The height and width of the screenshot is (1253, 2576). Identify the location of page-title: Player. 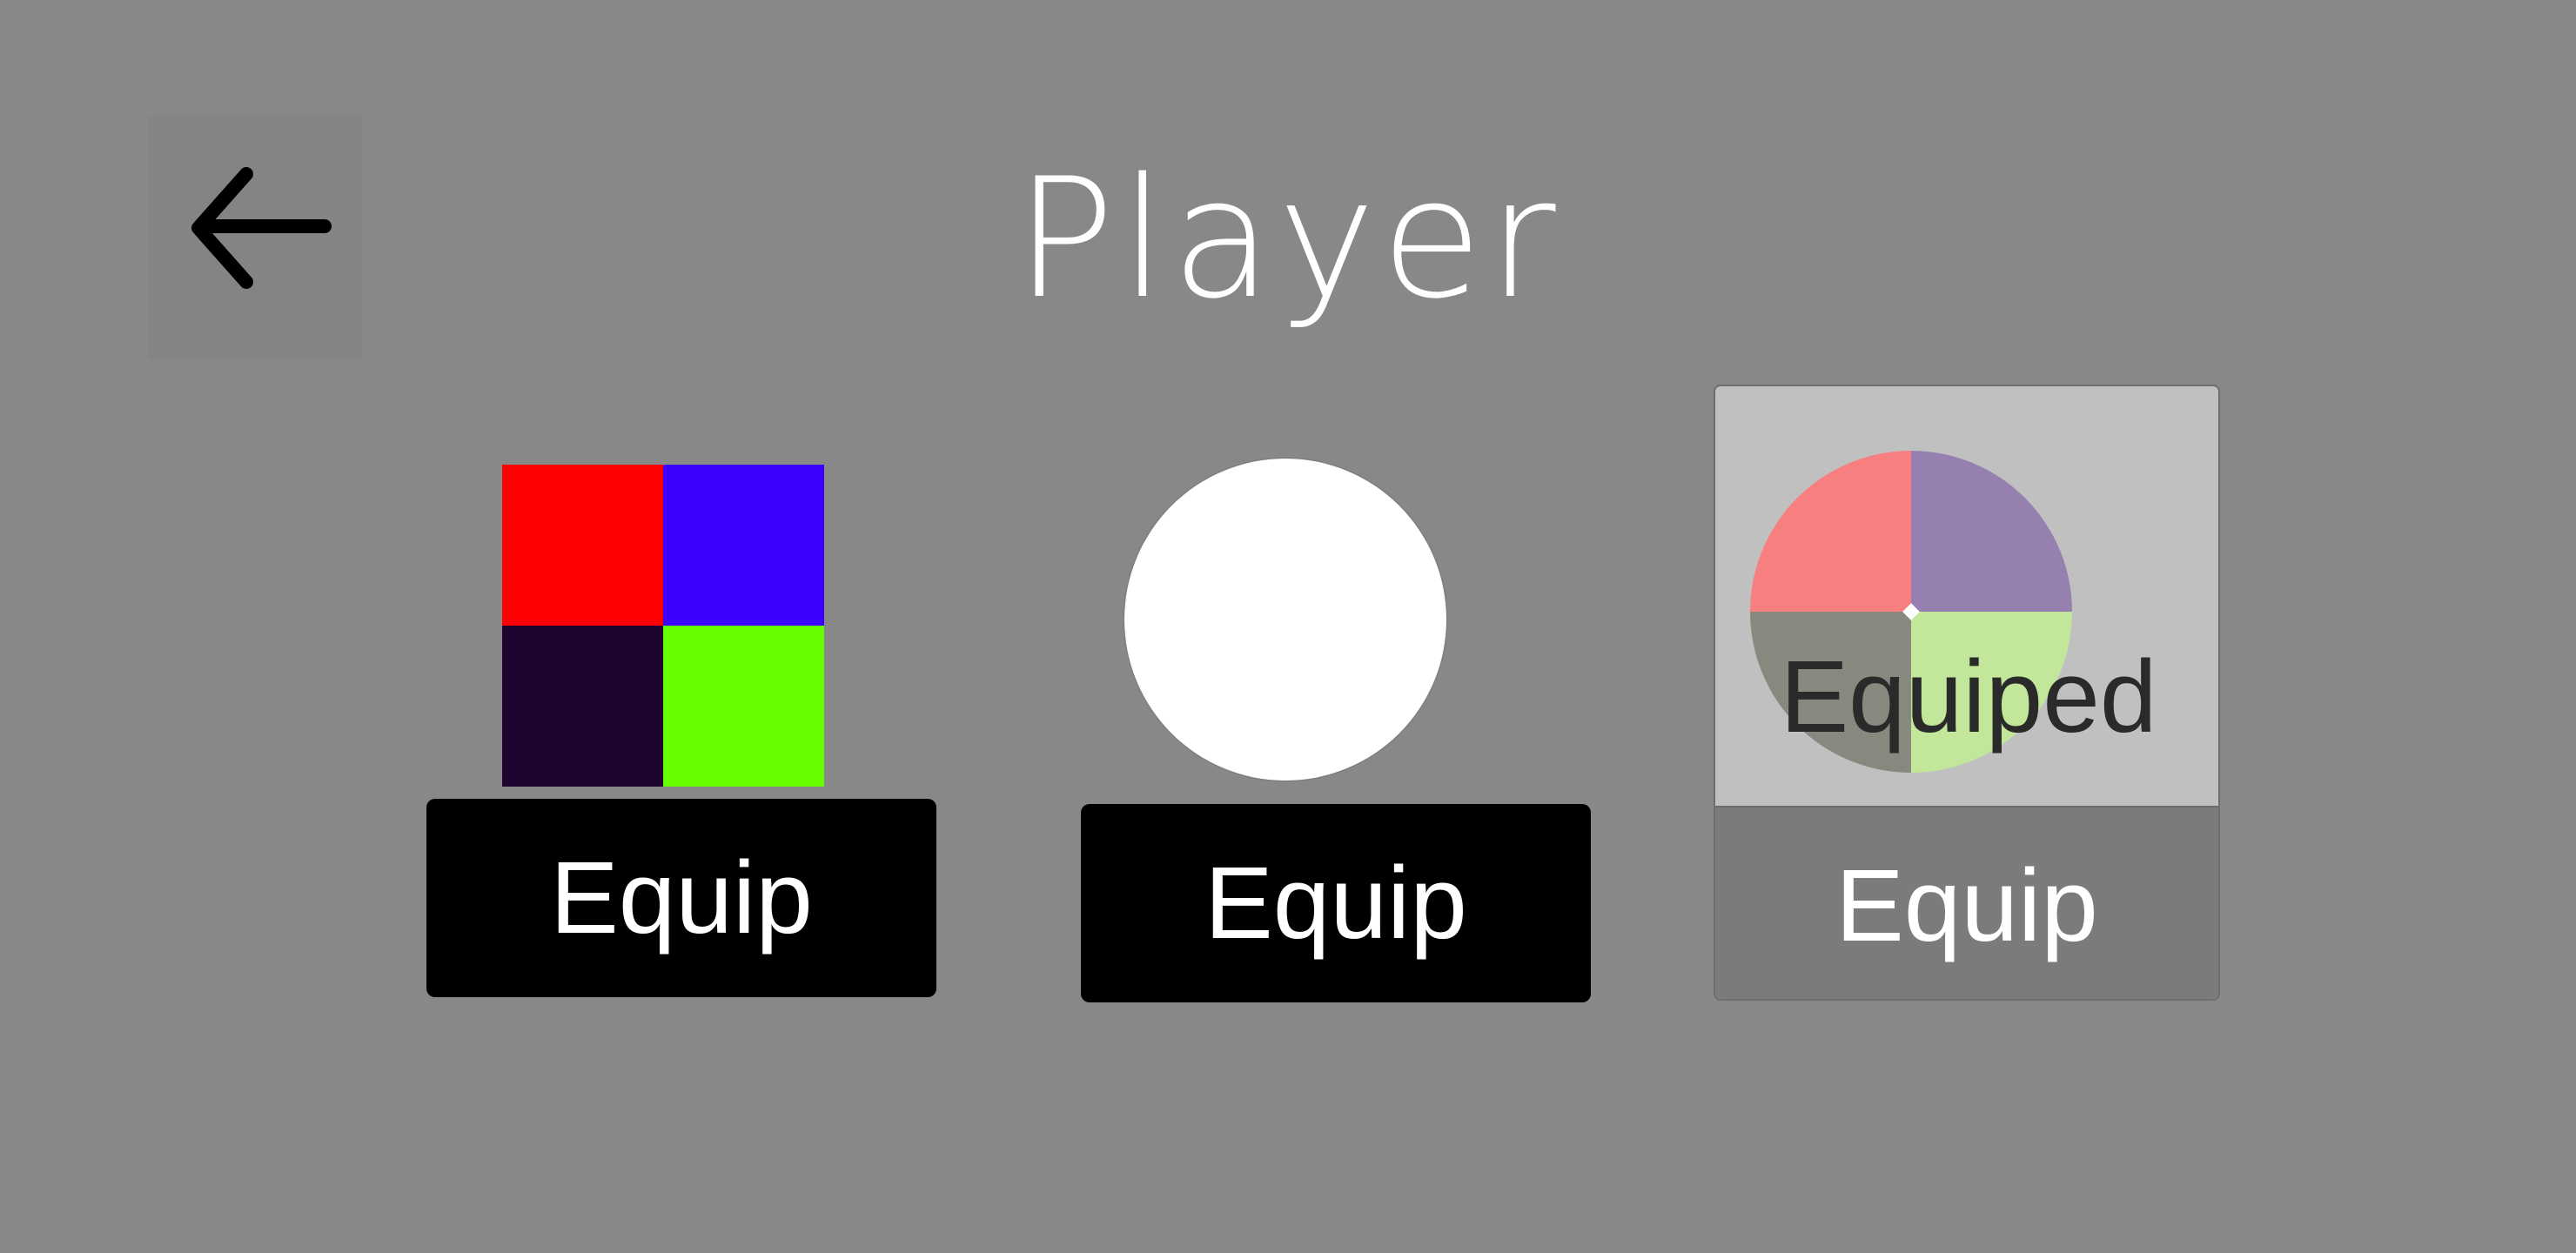
(1288, 239).